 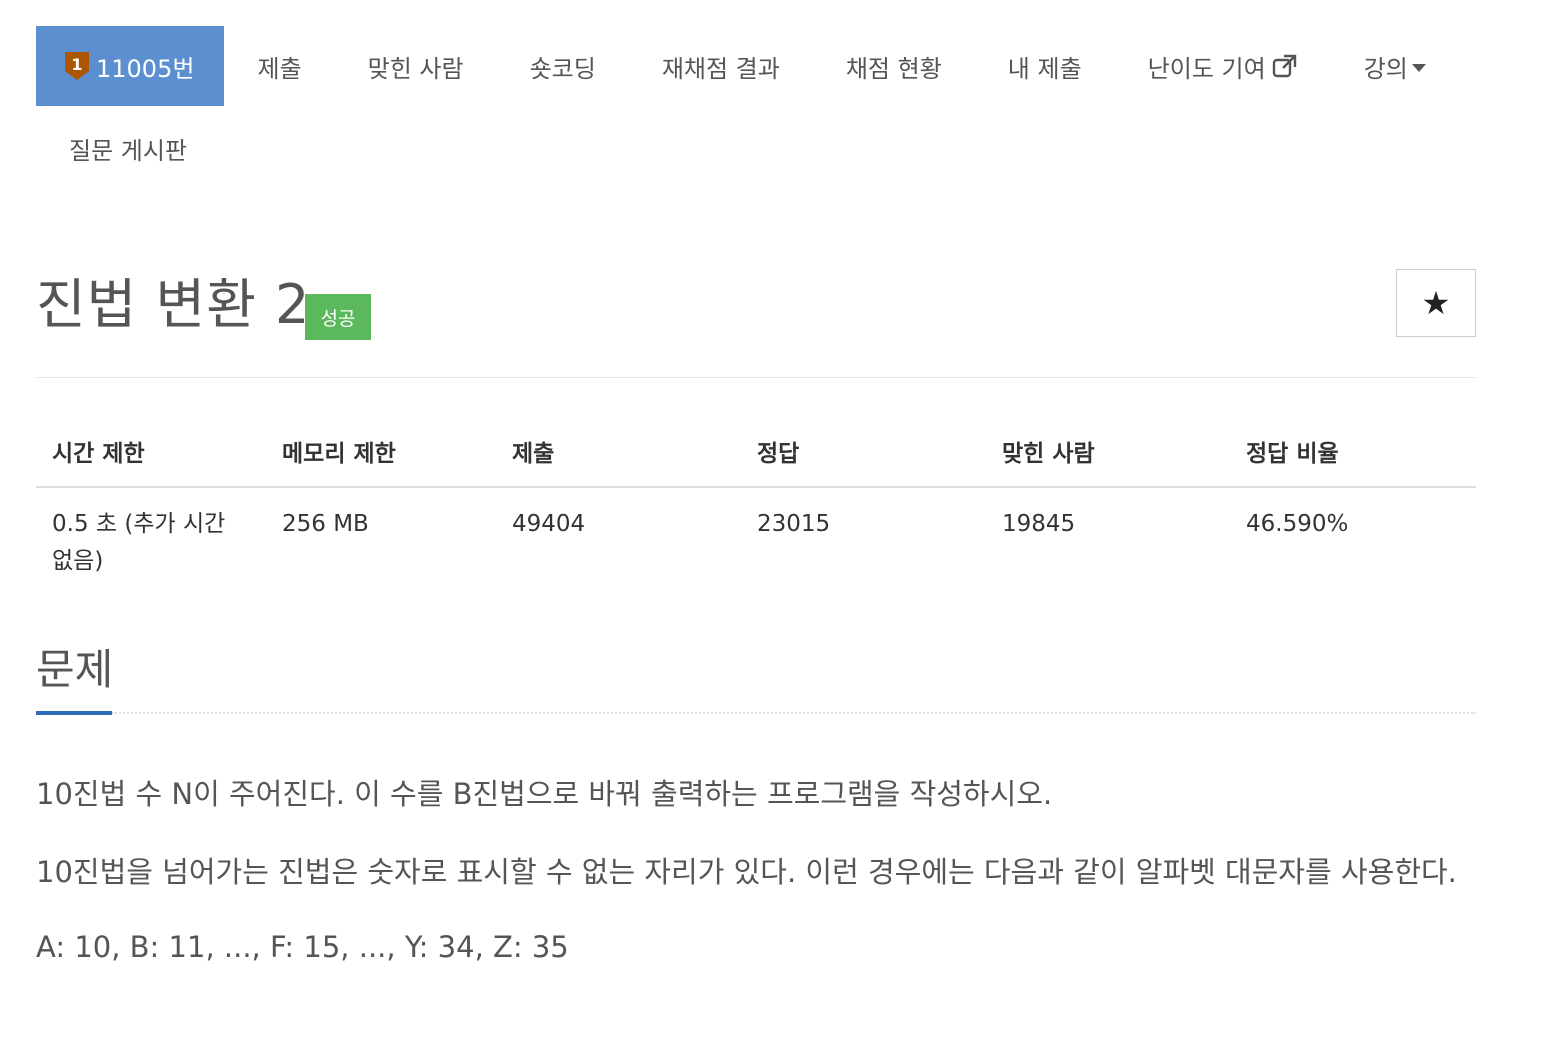 I want to click on section-title: 문제, so click(x=75, y=669).